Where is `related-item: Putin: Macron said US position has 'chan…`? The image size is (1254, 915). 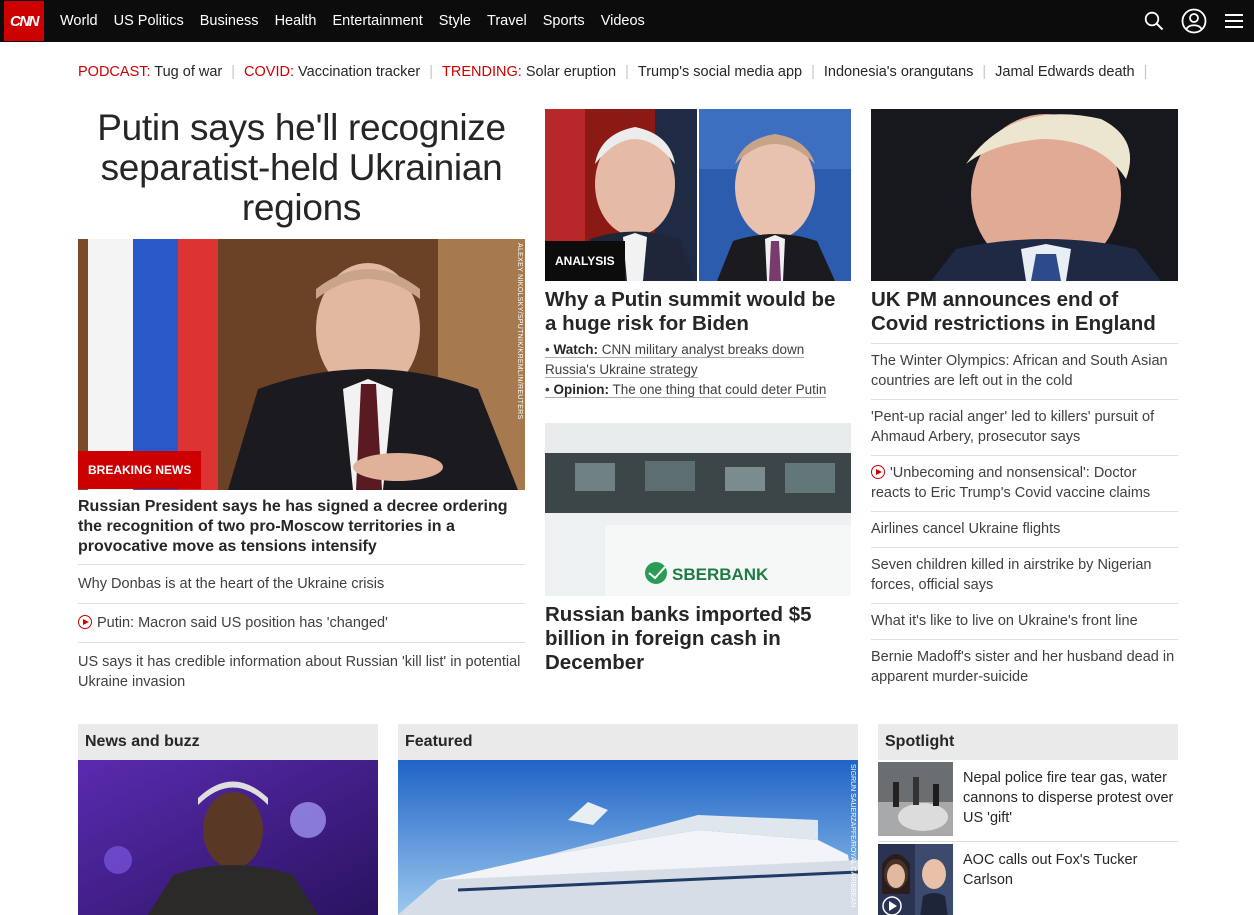
related-item: Putin: Macron said US position has 'chan… is located at coordinates (301, 622).